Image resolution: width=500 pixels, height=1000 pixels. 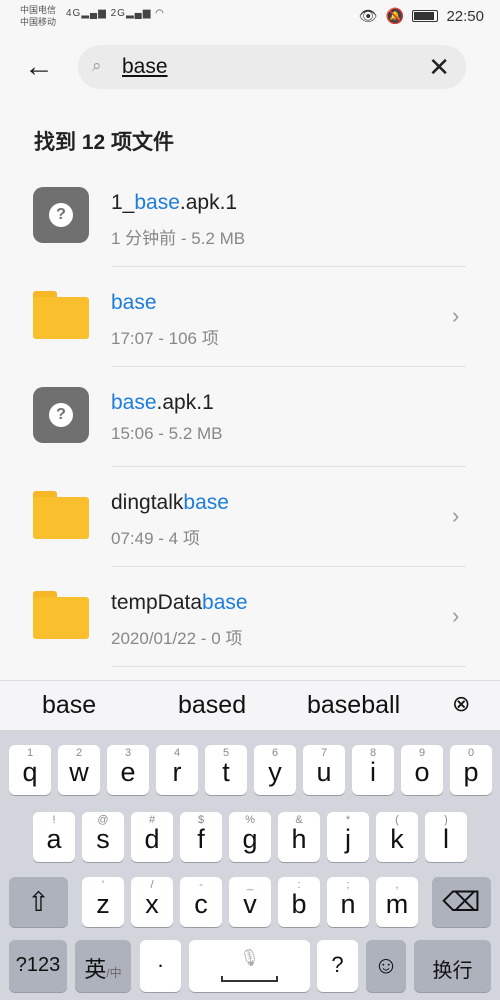 I want to click on key-n: ; n, so click(x=348, y=902).